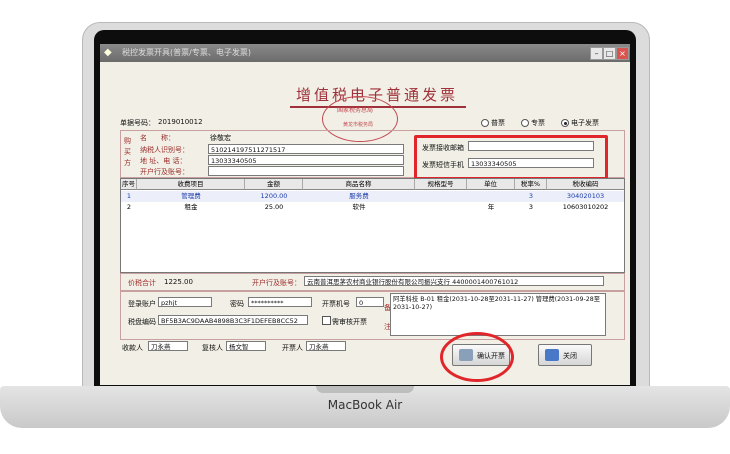 Image resolution: width=730 pixels, height=454 pixels. Describe the element at coordinates (565, 123) in the screenshot. I see `radio-electronic-dot` at that location.